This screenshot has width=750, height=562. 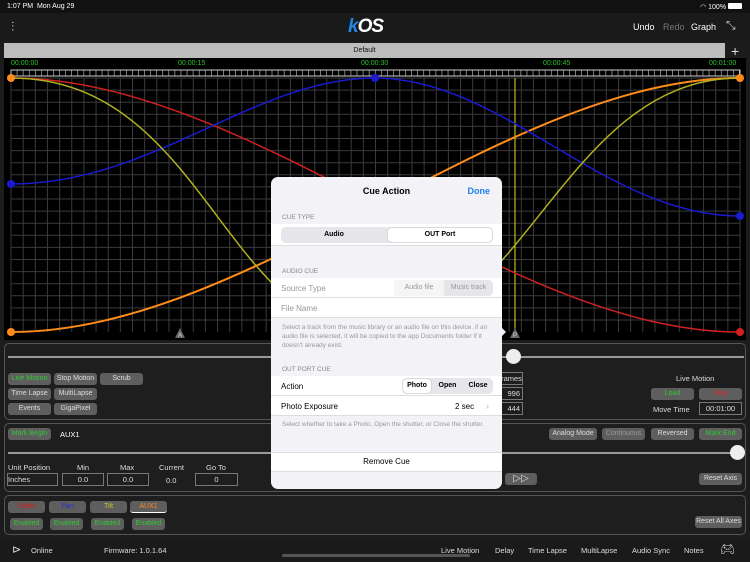 What do you see at coordinates (29, 379) in the screenshot?
I see `live-motion-button: Live Motion` at bounding box center [29, 379].